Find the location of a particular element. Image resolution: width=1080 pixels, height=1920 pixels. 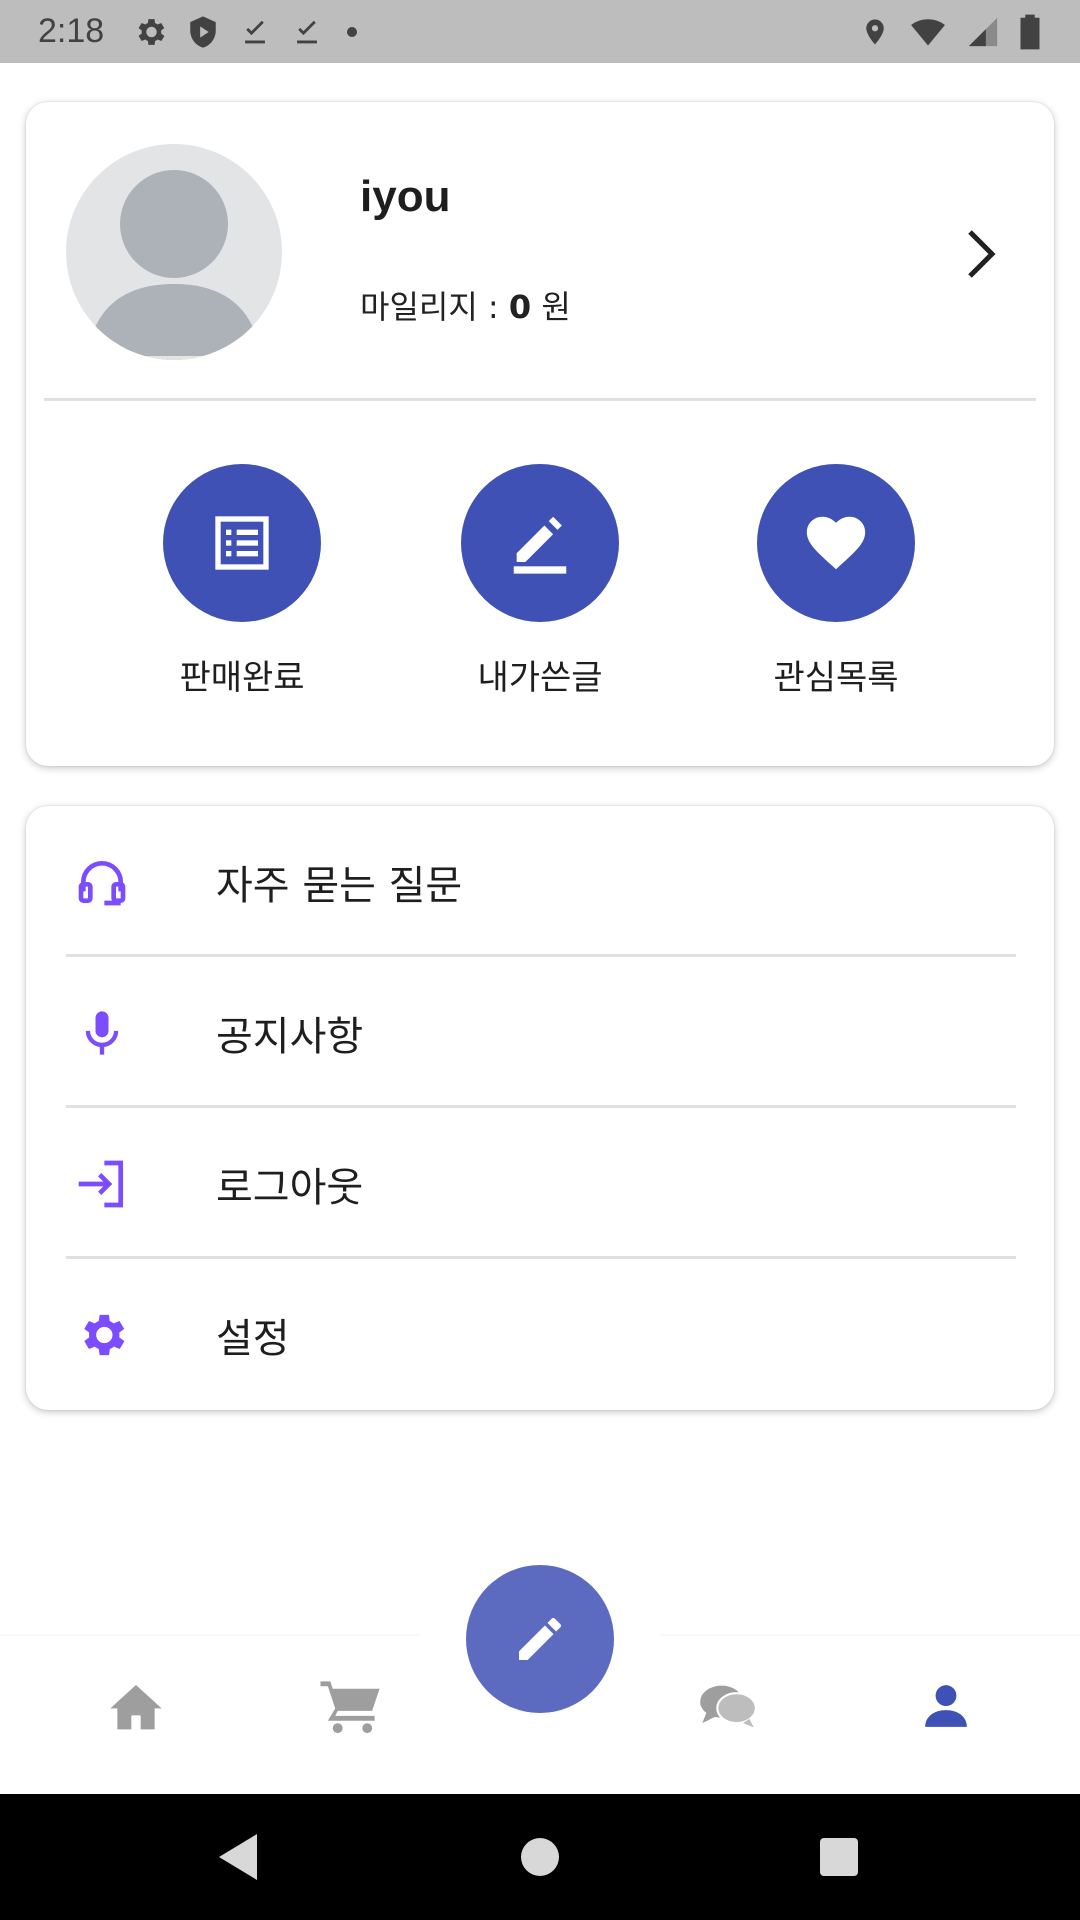

write-post-fab is located at coordinates (540, 1639).